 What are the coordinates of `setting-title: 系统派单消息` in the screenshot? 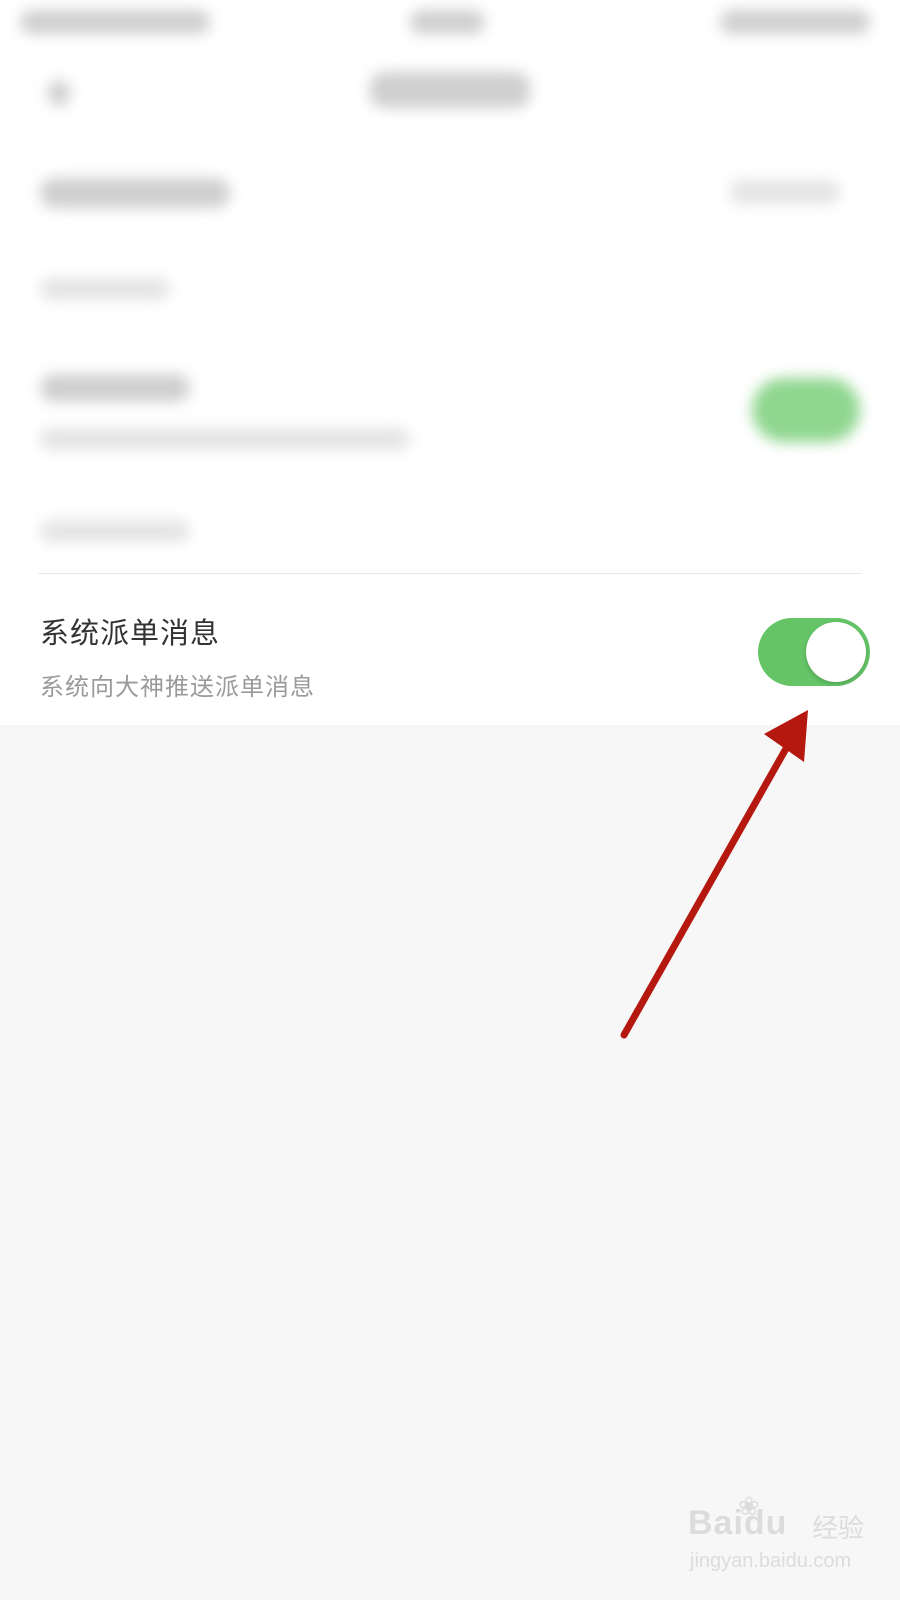 It's located at (130, 633).